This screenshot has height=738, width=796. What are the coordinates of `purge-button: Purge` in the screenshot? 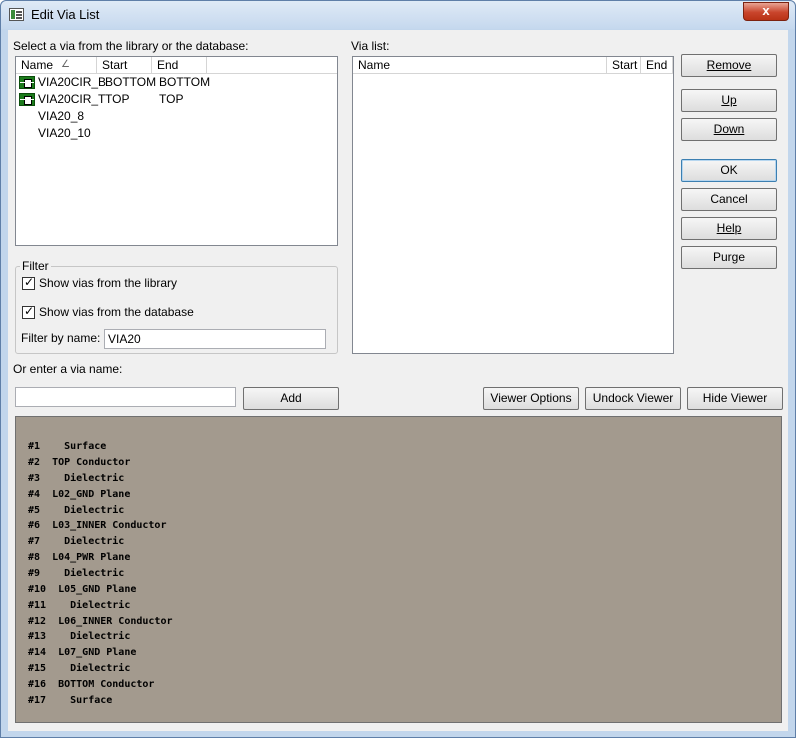 It's located at (729, 257).